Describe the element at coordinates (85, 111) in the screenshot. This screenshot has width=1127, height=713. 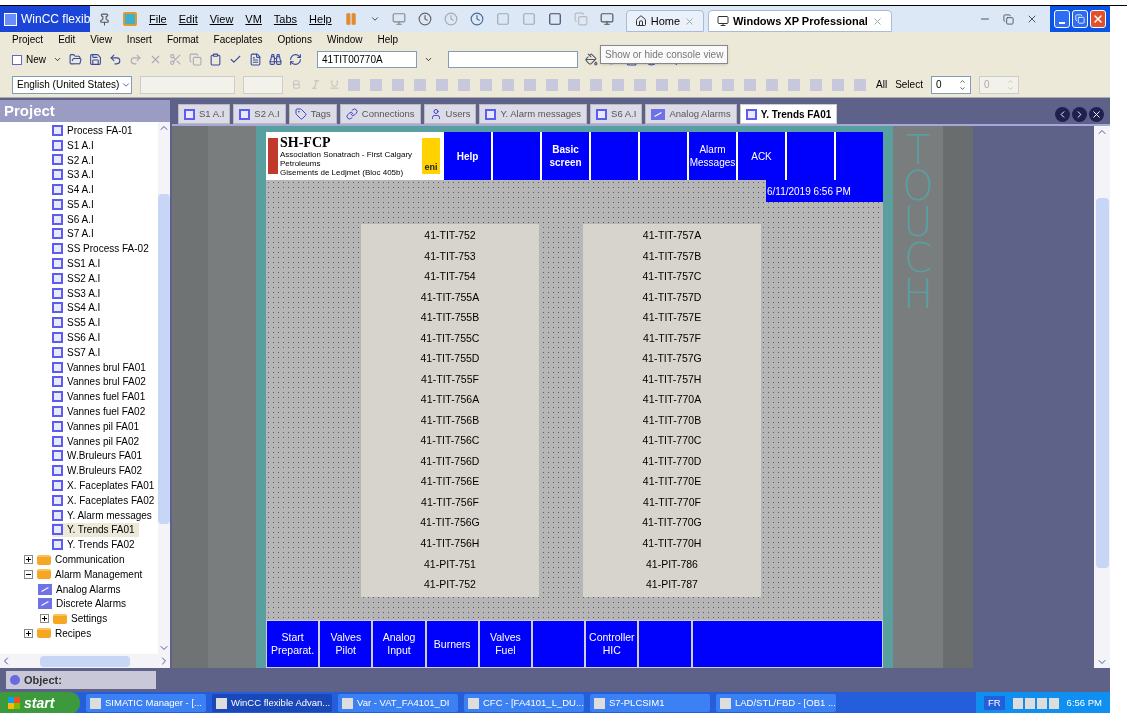
I see `project-header: Project` at that location.